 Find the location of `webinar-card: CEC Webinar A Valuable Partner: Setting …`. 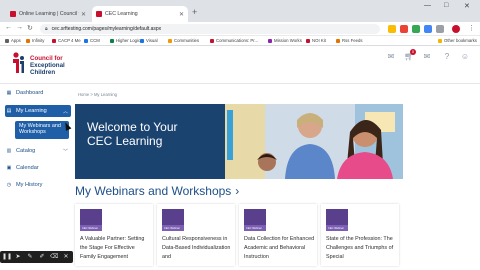

webinar-card: CEC Webinar A Valuable Partner: Setting … is located at coordinates (114, 235).